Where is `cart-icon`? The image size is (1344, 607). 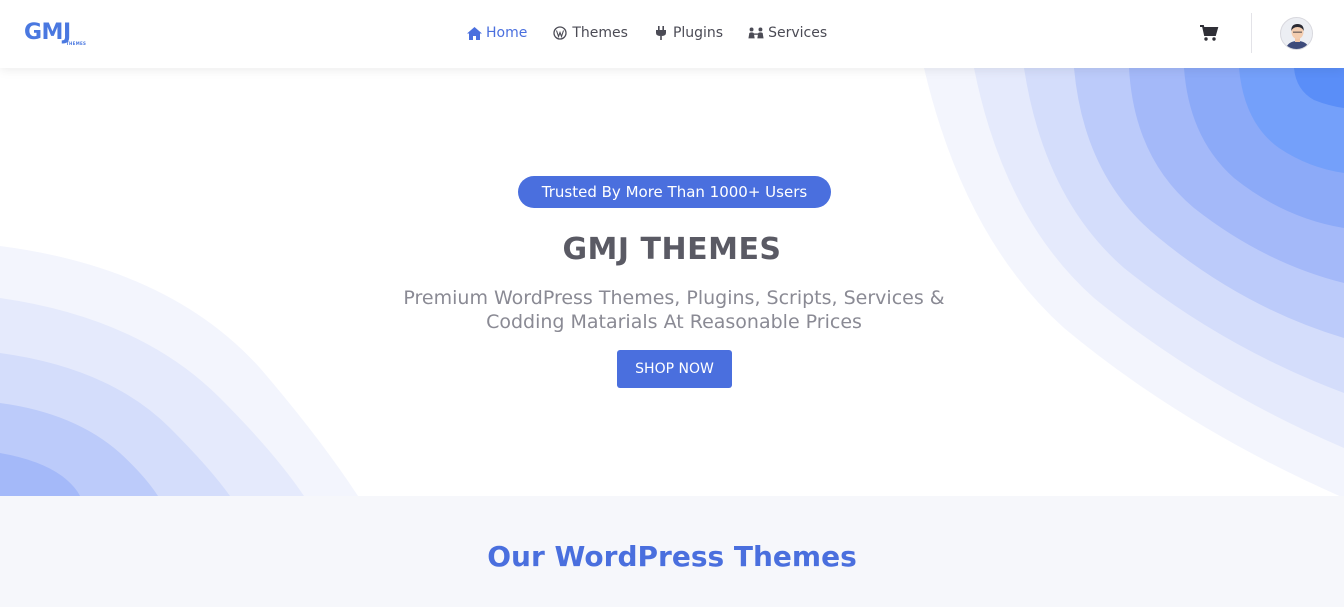 cart-icon is located at coordinates (1209, 33).